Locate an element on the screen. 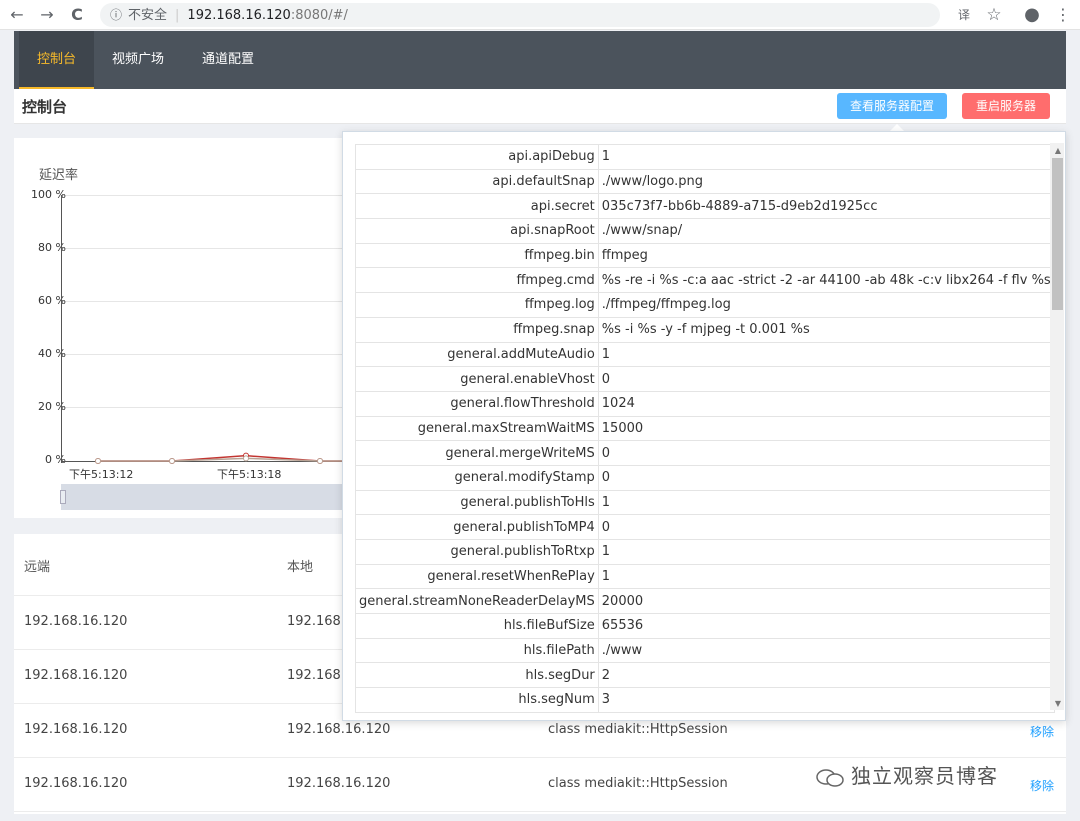 Image resolution: width=1080 pixels, height=821 pixels. config-key: api.secret is located at coordinates (477, 206).